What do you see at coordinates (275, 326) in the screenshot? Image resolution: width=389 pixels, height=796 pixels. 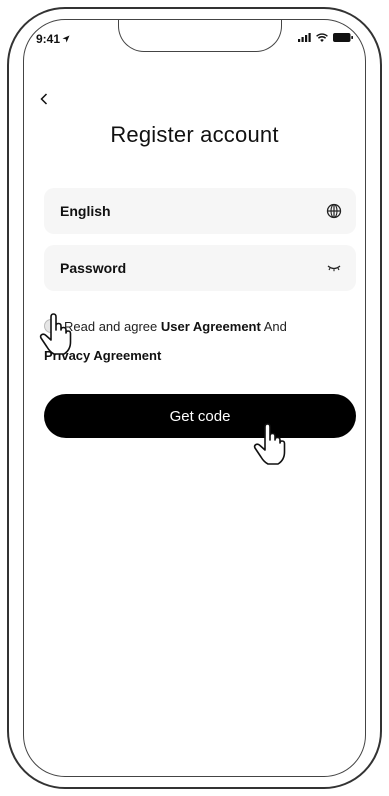 I see `agreement-conjunction: And` at bounding box center [275, 326].